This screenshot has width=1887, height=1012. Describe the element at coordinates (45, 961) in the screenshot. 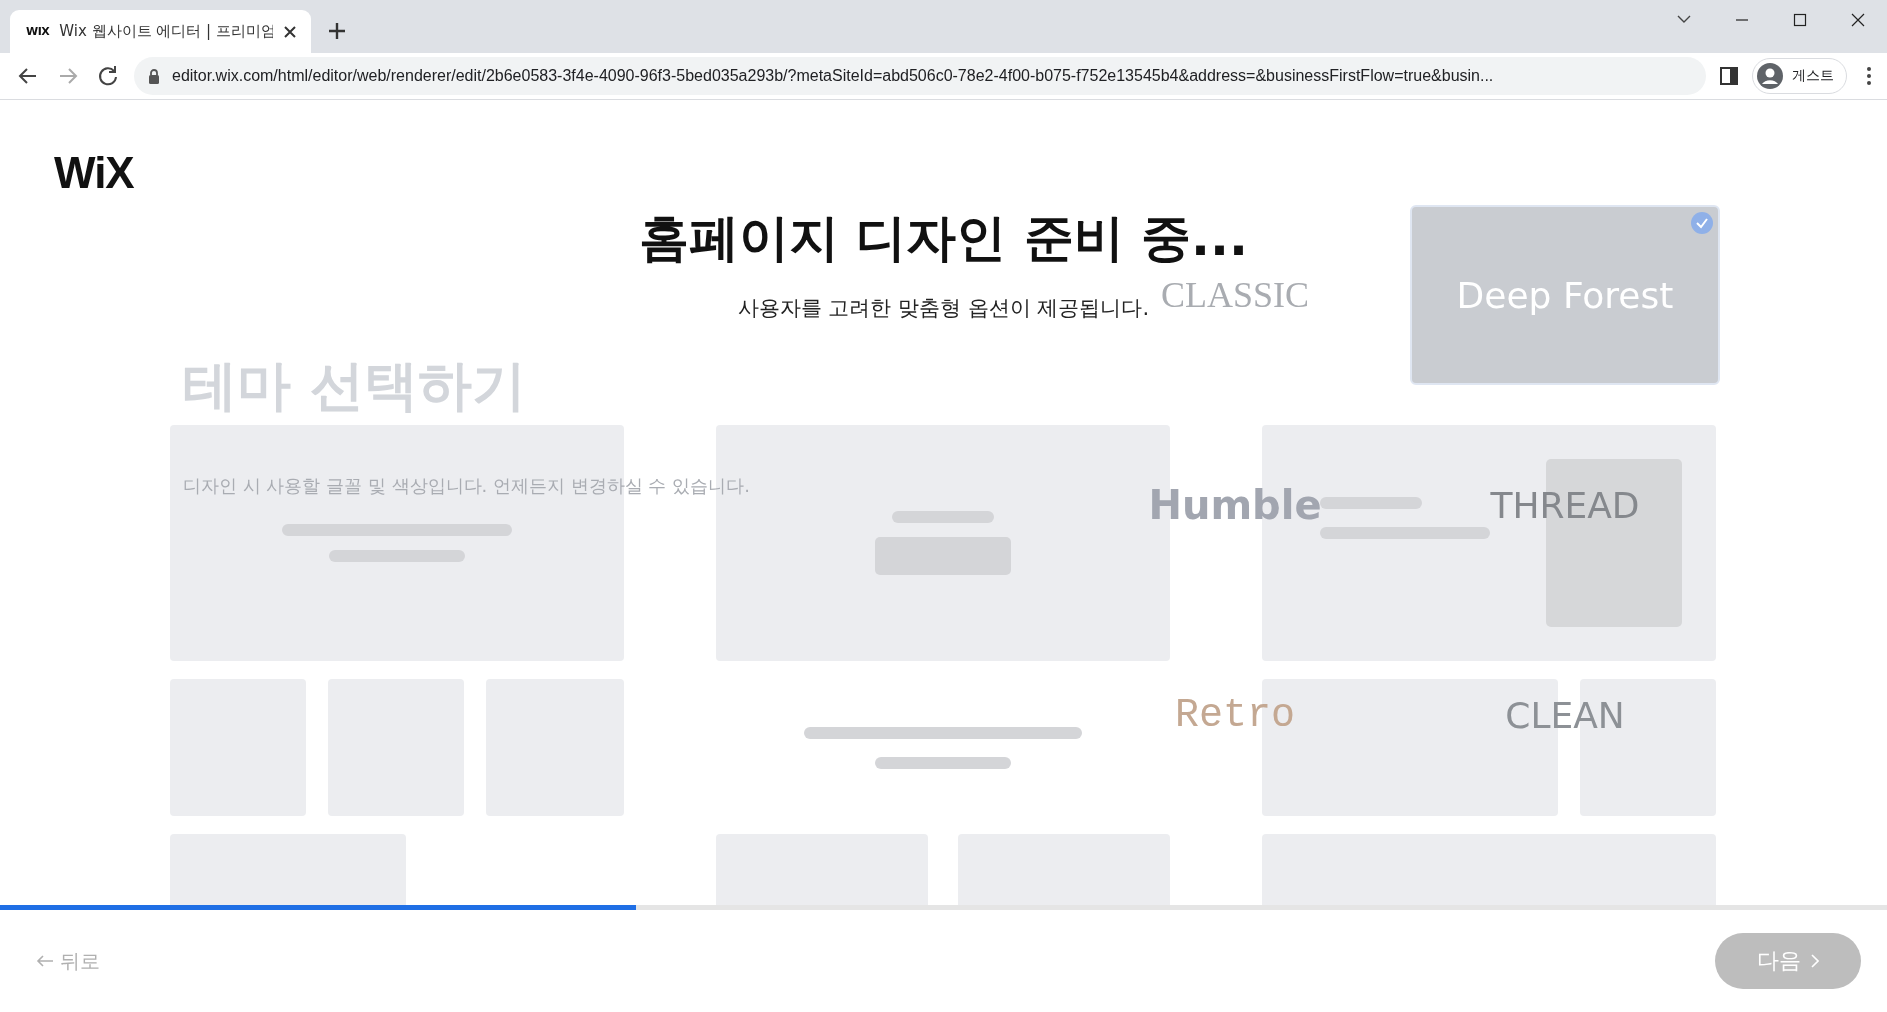

I see `back-arrow-icon` at that location.